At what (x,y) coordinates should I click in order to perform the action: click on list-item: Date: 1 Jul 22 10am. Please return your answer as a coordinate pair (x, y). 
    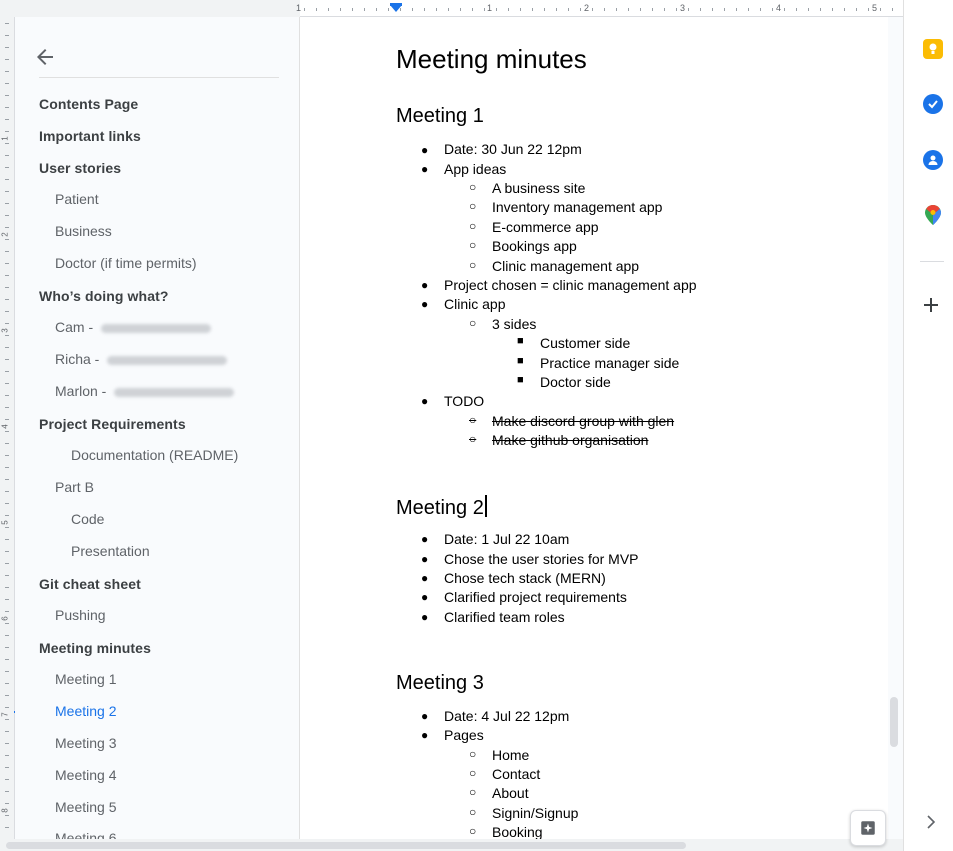
    Looking at the image, I should click on (507, 539).